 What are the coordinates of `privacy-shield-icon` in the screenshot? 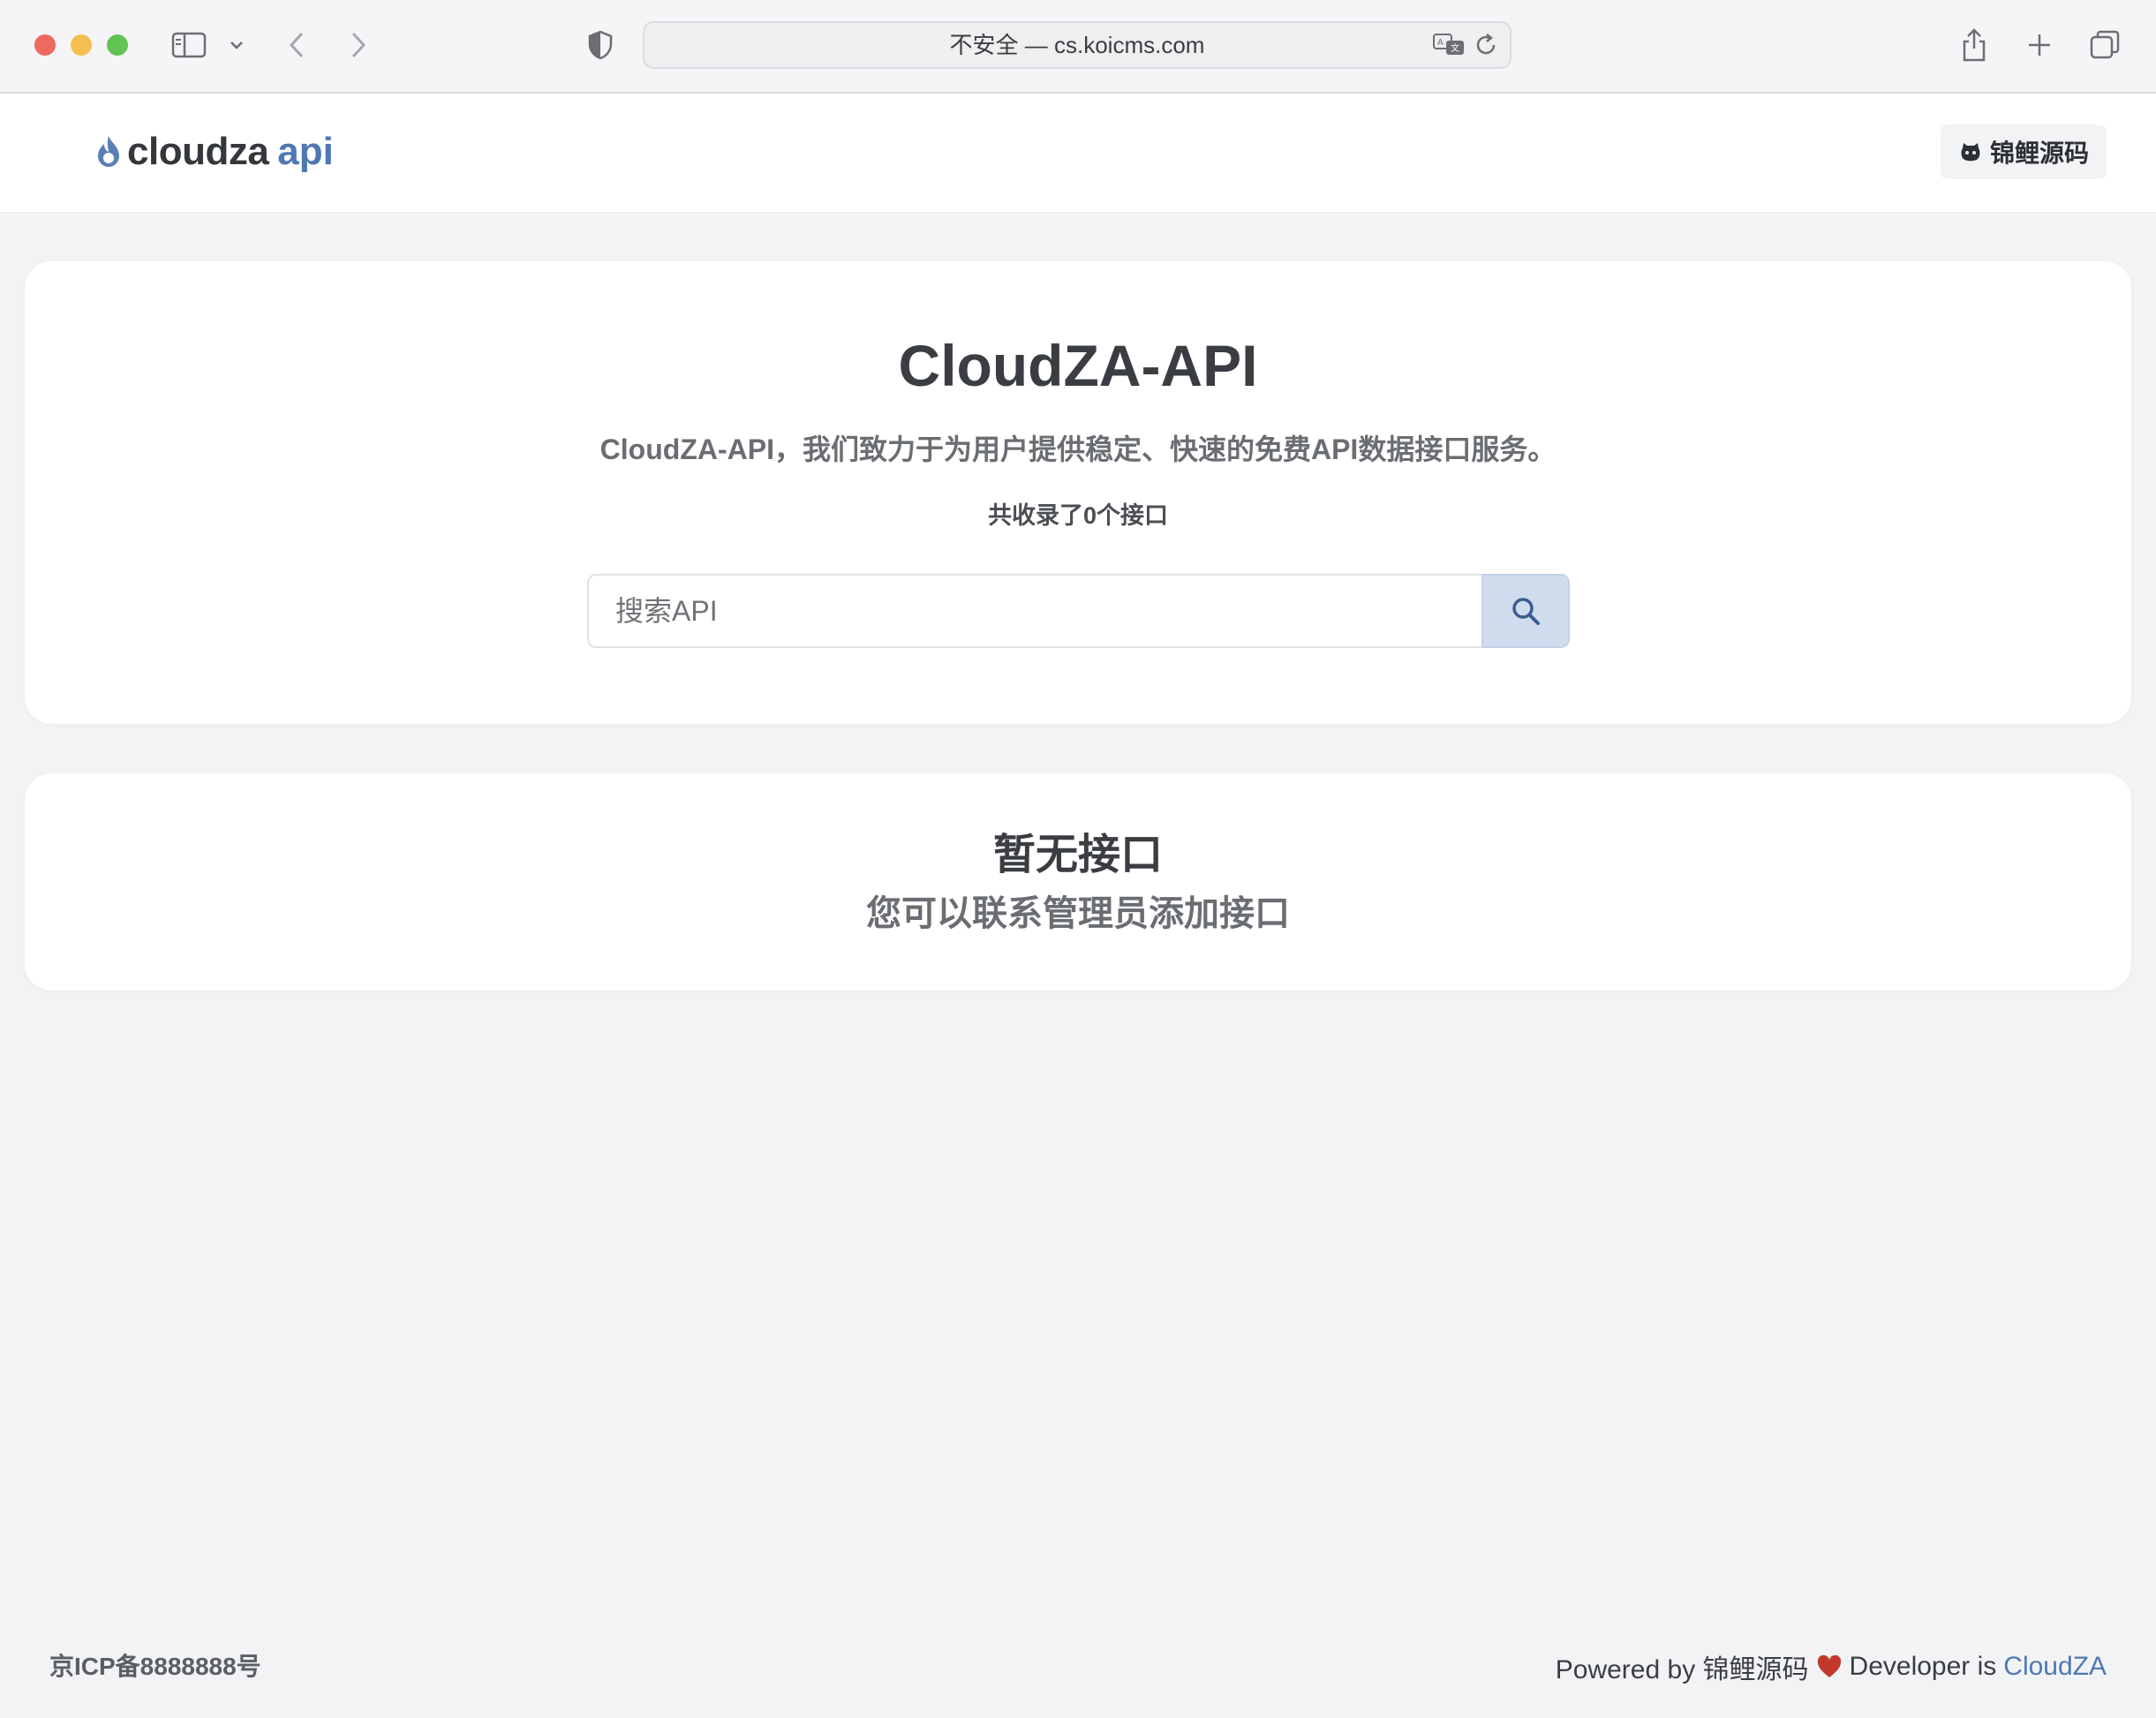 It's located at (600, 45).